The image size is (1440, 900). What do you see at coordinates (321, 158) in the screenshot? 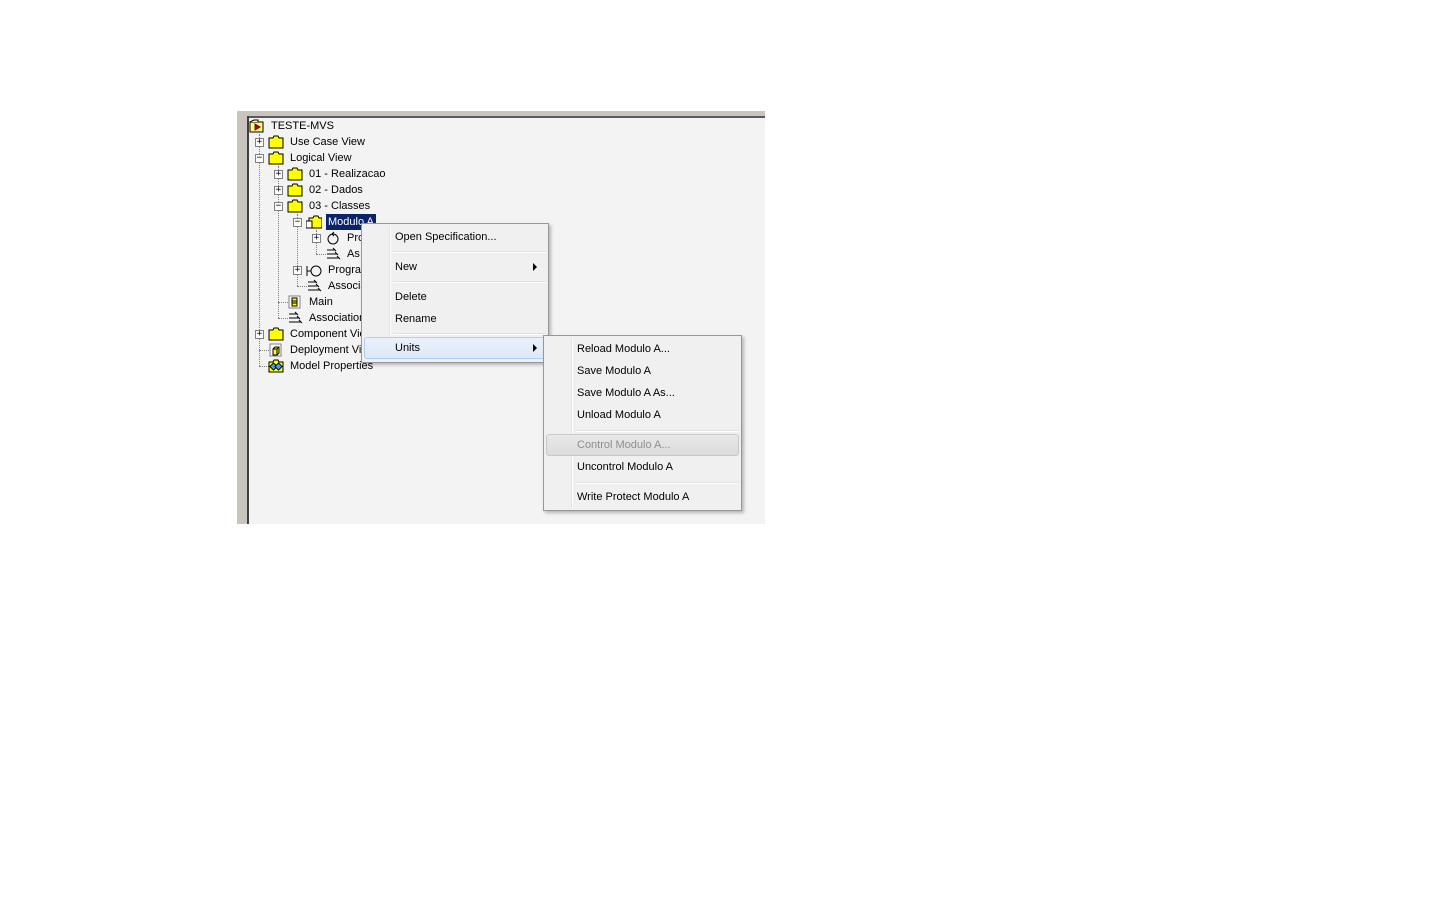
I see `tree-node-label: Logical View` at bounding box center [321, 158].